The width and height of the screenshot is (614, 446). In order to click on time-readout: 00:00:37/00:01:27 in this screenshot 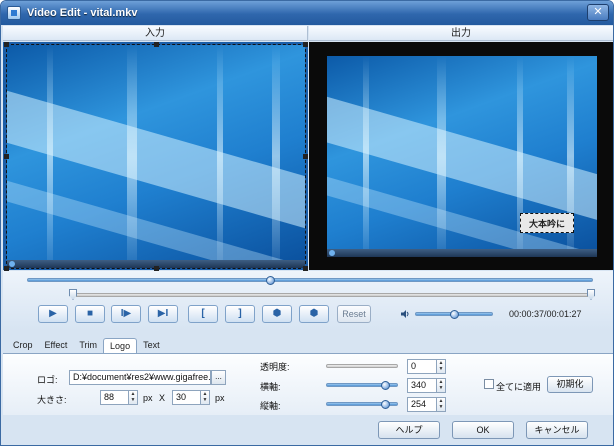, I will do `click(545, 314)`.